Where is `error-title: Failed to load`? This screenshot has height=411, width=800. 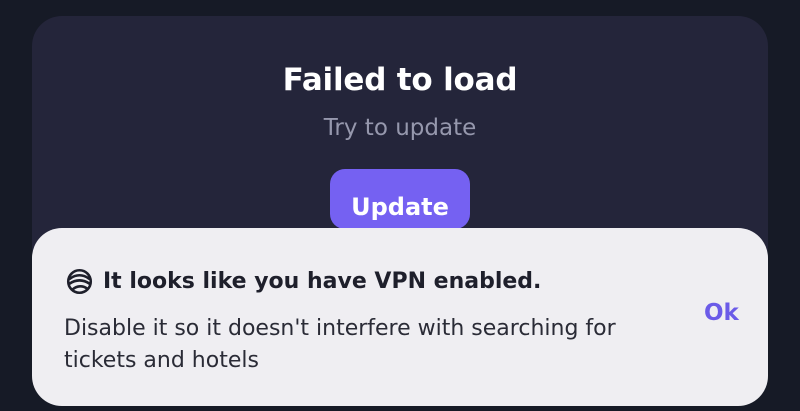
error-title: Failed to load is located at coordinates (400, 80).